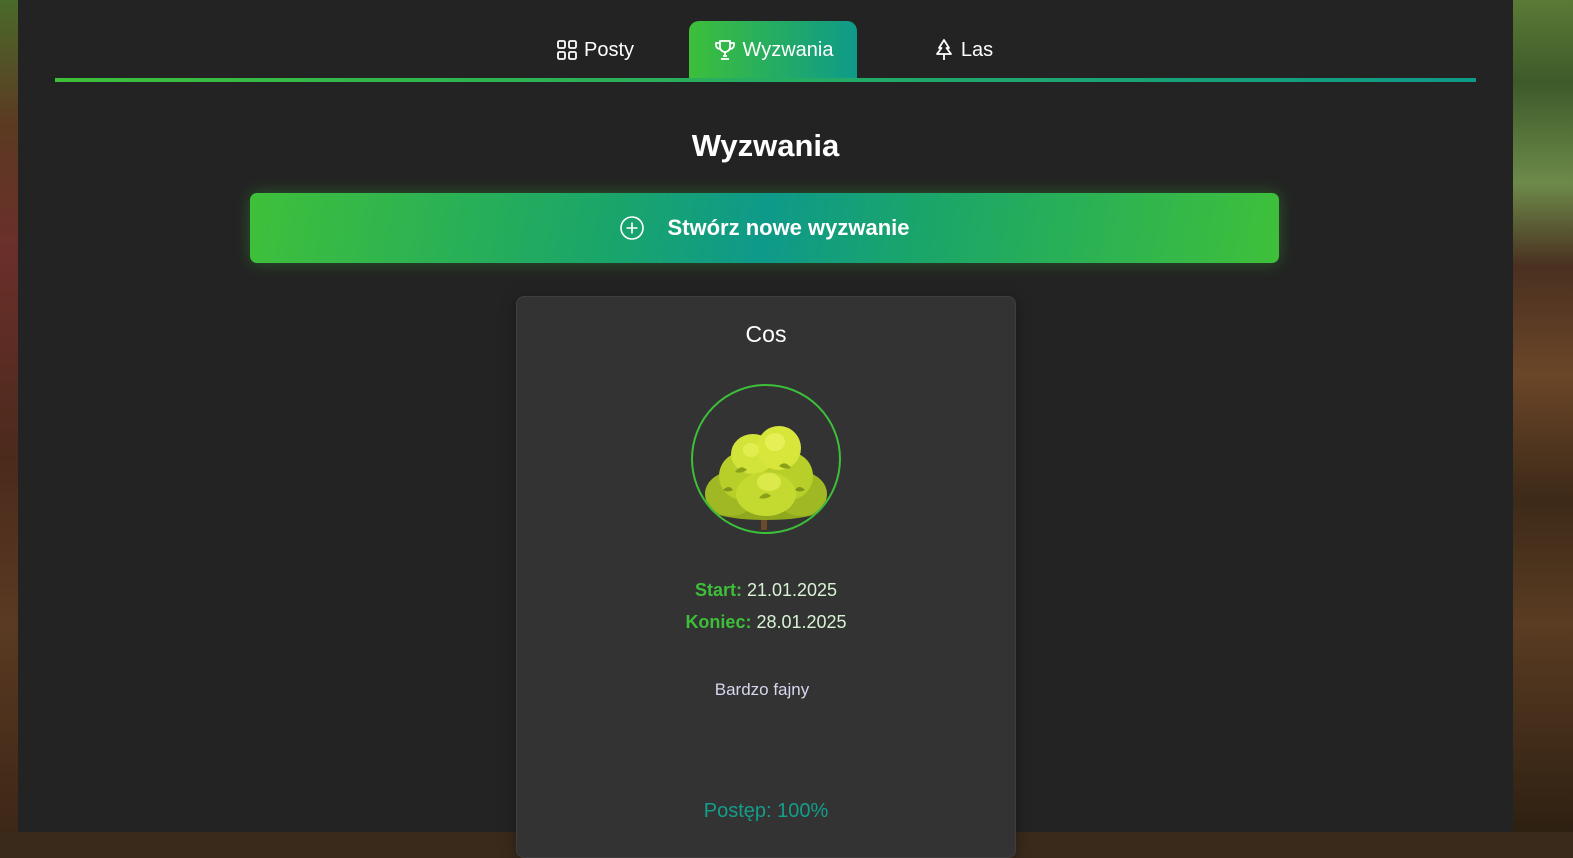 Image resolution: width=1573 pixels, height=858 pixels. Describe the element at coordinates (788, 49) in the screenshot. I see `tab-wyzwania-label: Wyzwania` at that location.